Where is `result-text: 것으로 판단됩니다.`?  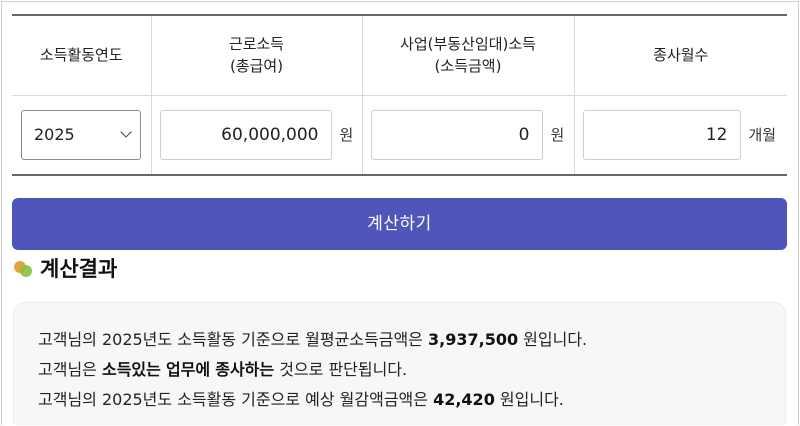
result-text: 것으로 판단됩니다. is located at coordinates (341, 369).